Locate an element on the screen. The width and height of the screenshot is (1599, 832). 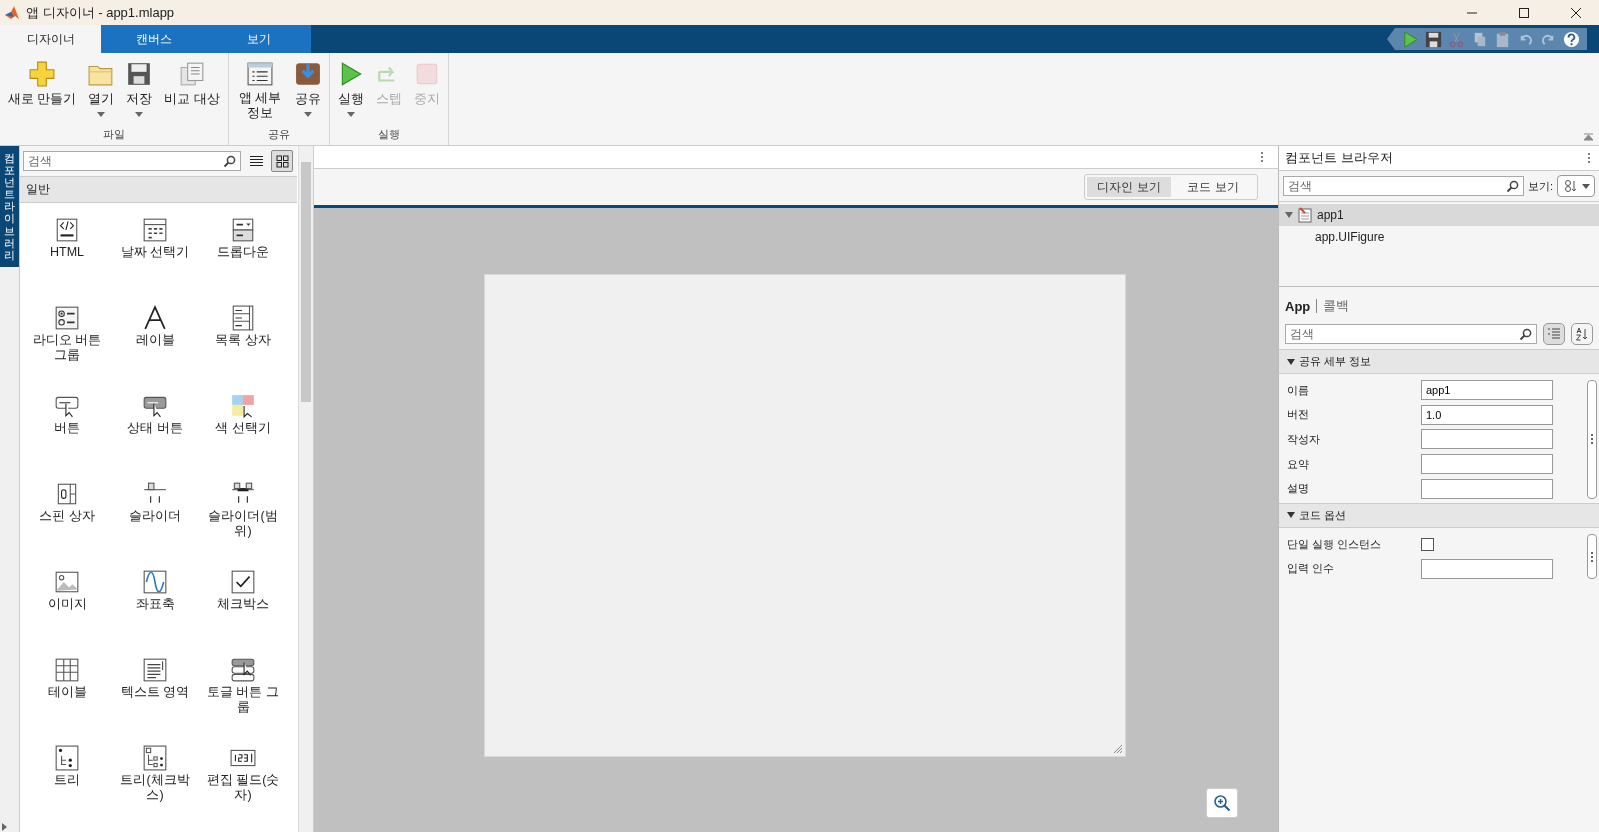
component-item: 버튼 is located at coordinates (67, 414).